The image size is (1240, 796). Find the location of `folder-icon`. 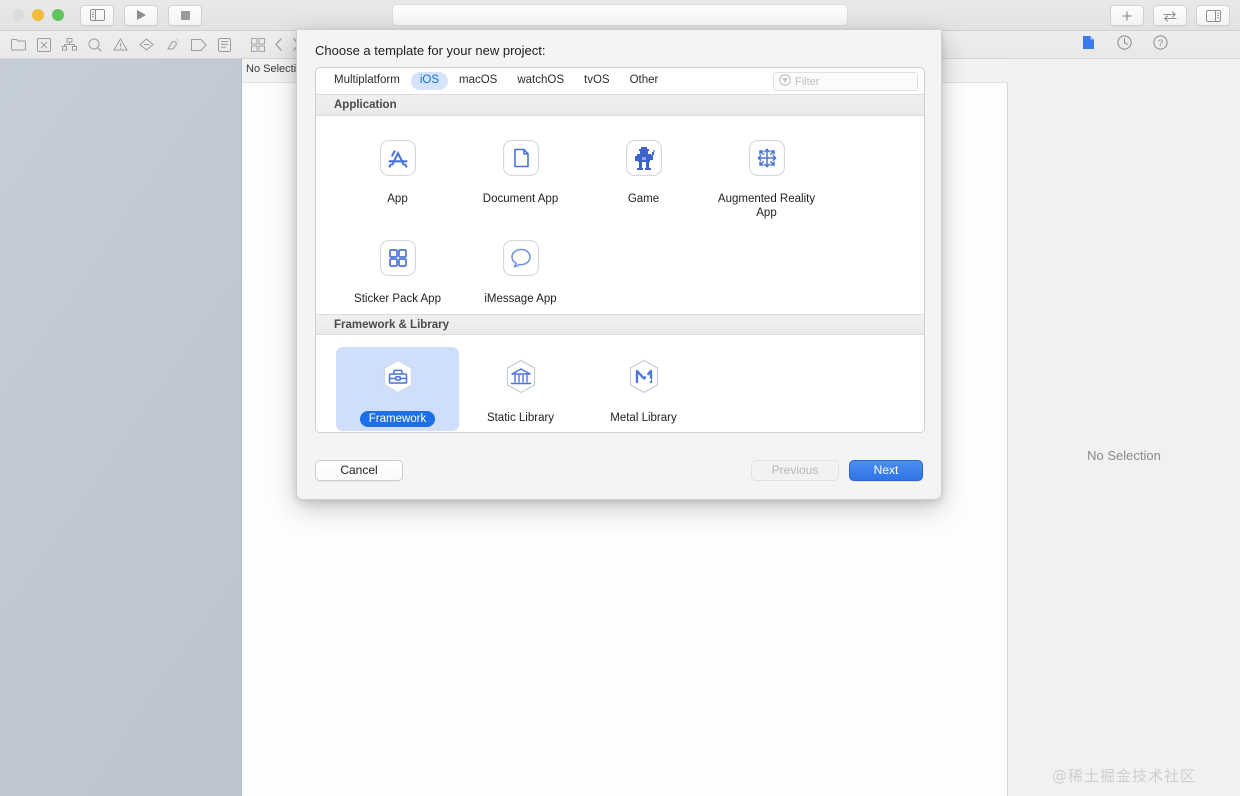

folder-icon is located at coordinates (18, 44).